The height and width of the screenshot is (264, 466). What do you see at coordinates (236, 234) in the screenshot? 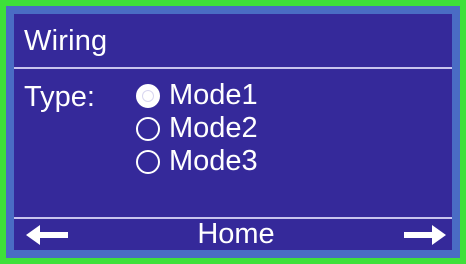
I see `home-label: Home` at bounding box center [236, 234].